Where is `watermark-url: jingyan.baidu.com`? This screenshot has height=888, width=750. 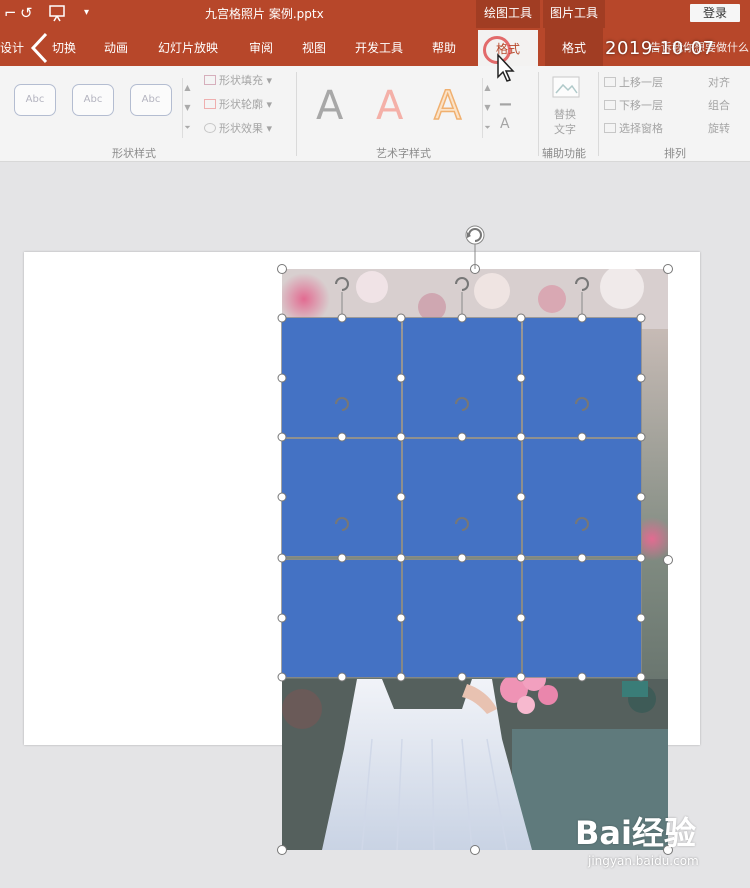
watermark-url: jingyan.baidu.com is located at coordinates (643, 861).